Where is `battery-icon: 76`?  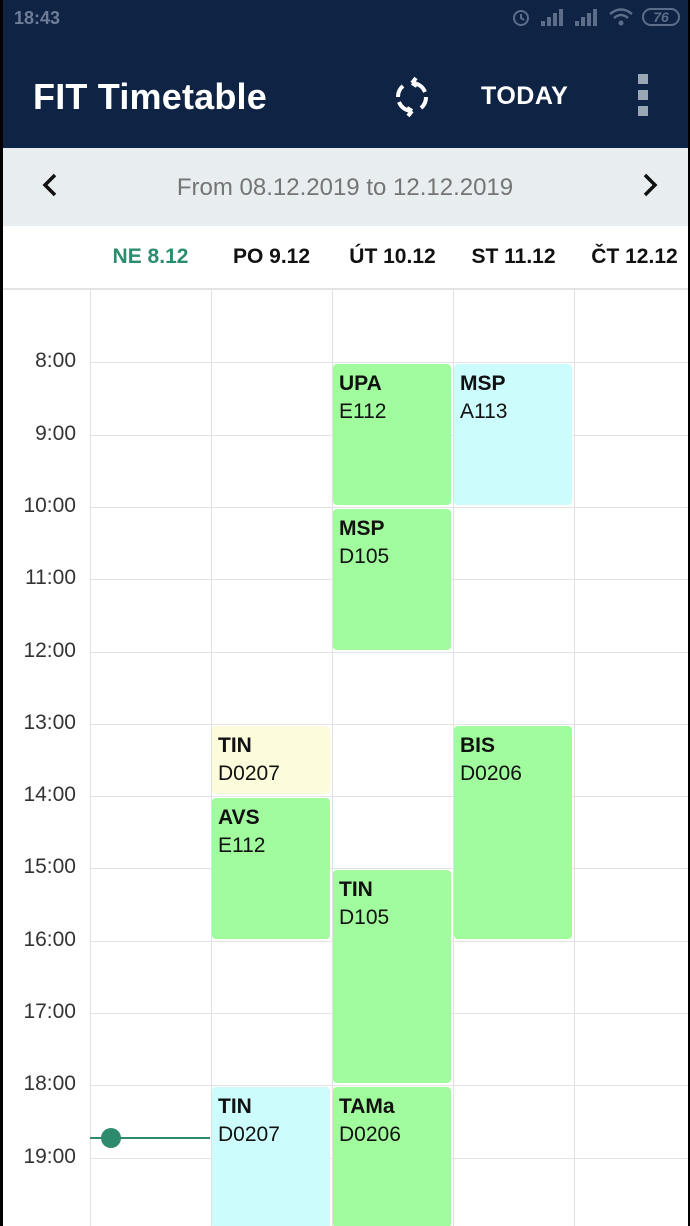
battery-icon: 76 is located at coordinates (661, 17).